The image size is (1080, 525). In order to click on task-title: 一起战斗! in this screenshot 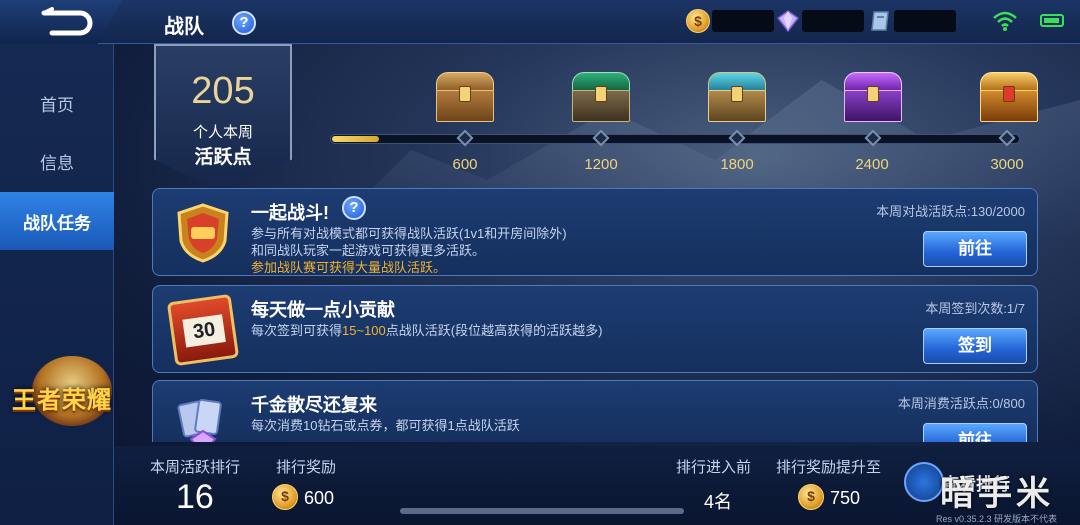, I will do `click(290, 213)`.